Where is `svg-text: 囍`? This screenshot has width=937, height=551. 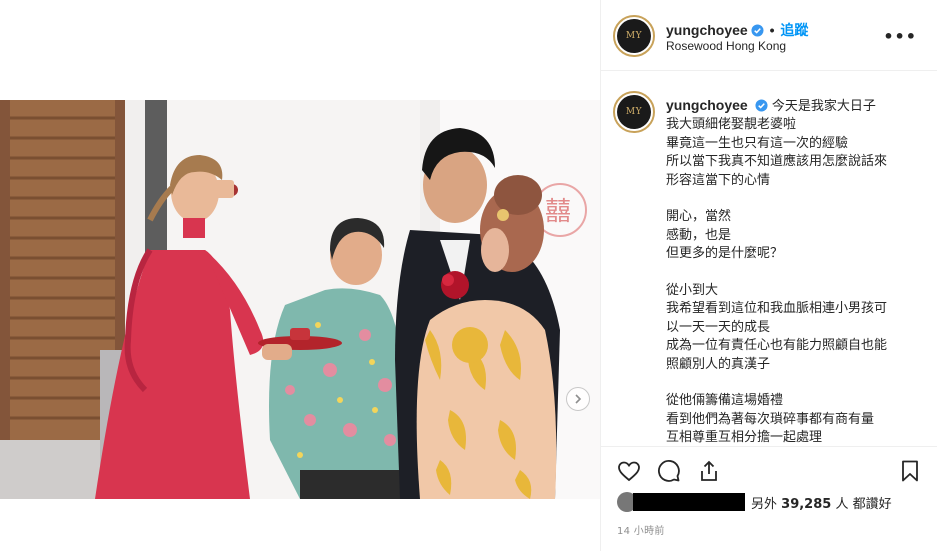 svg-text: 囍 is located at coordinates (558, 212).